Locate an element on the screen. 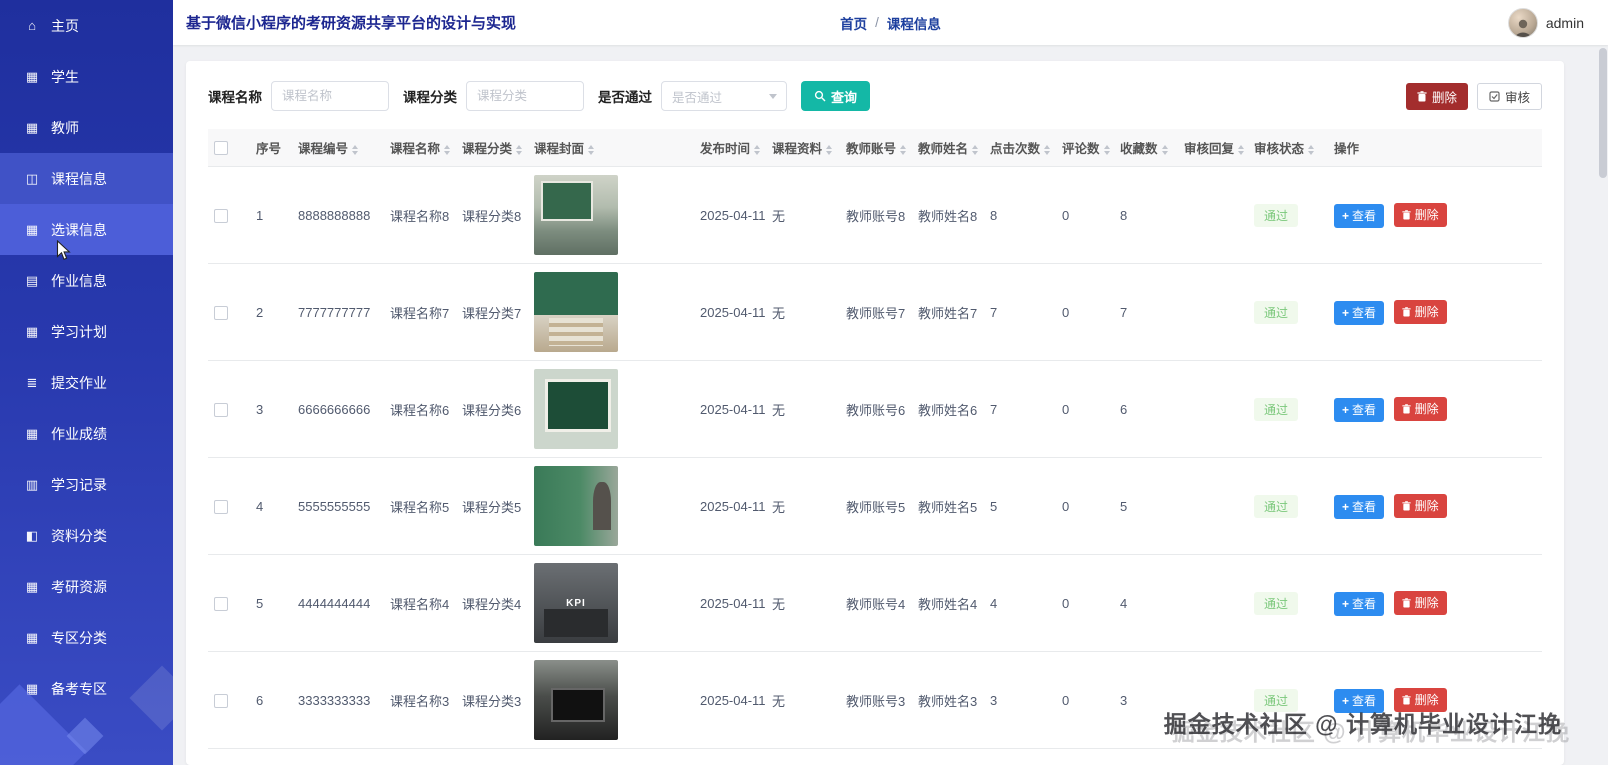 This screenshot has height=765, width=1608. cell-course-name: 课程名称5 is located at coordinates (420, 506).